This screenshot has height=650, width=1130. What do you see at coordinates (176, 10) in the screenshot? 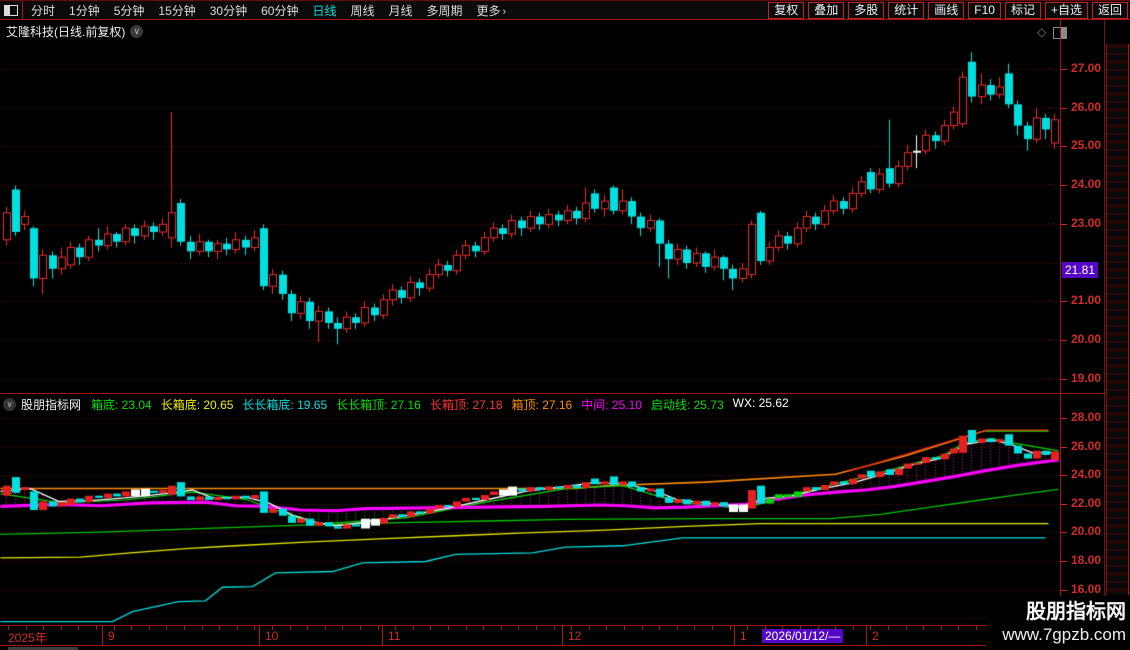
I see `period-tab-4: 15分钟` at bounding box center [176, 10].